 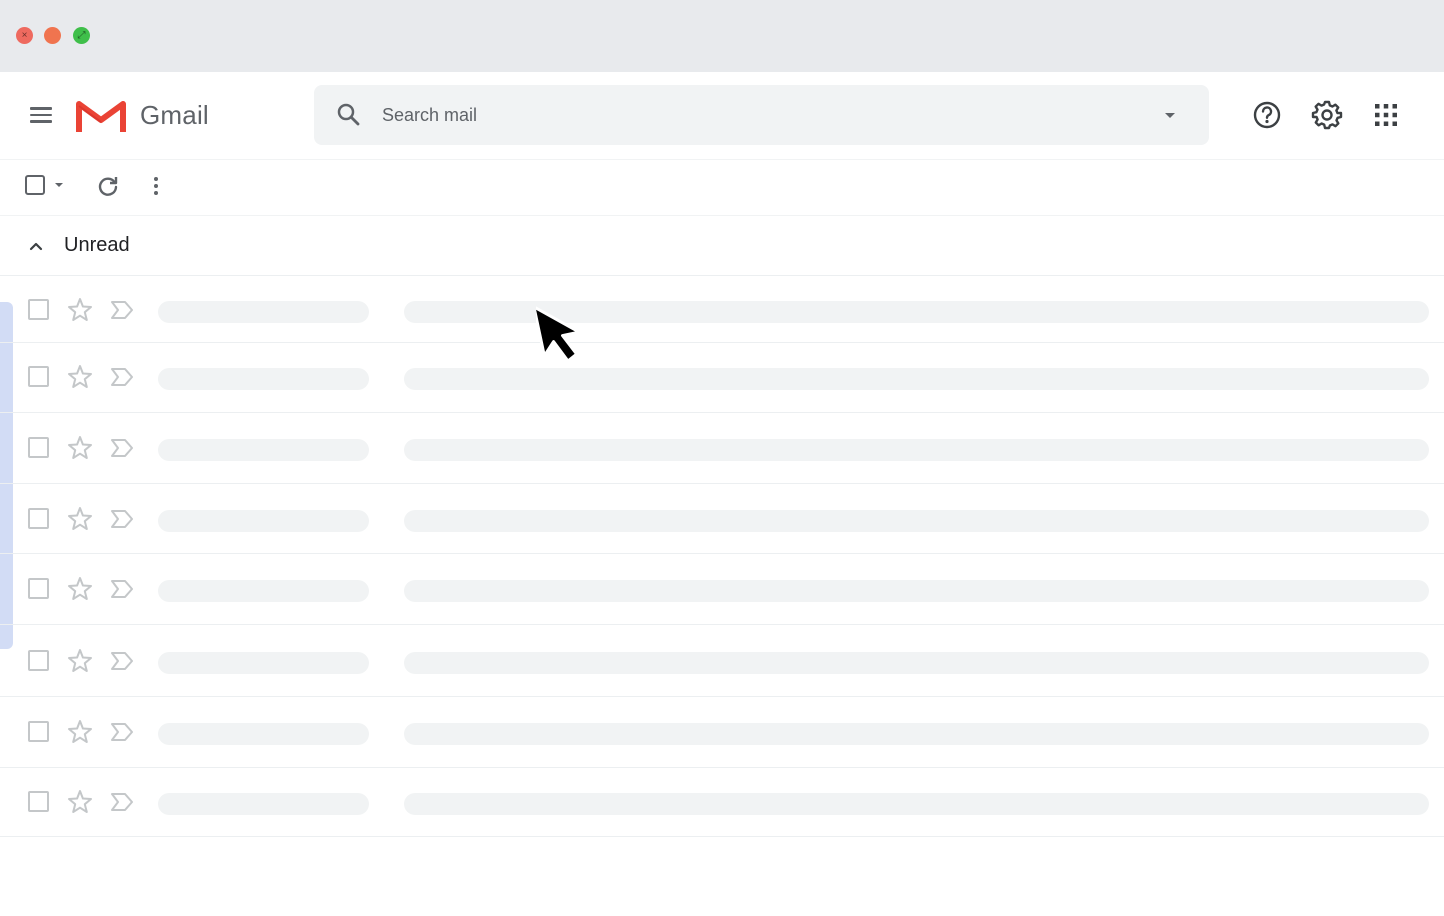 What do you see at coordinates (174, 115) in the screenshot?
I see `brand-name: Gmail` at bounding box center [174, 115].